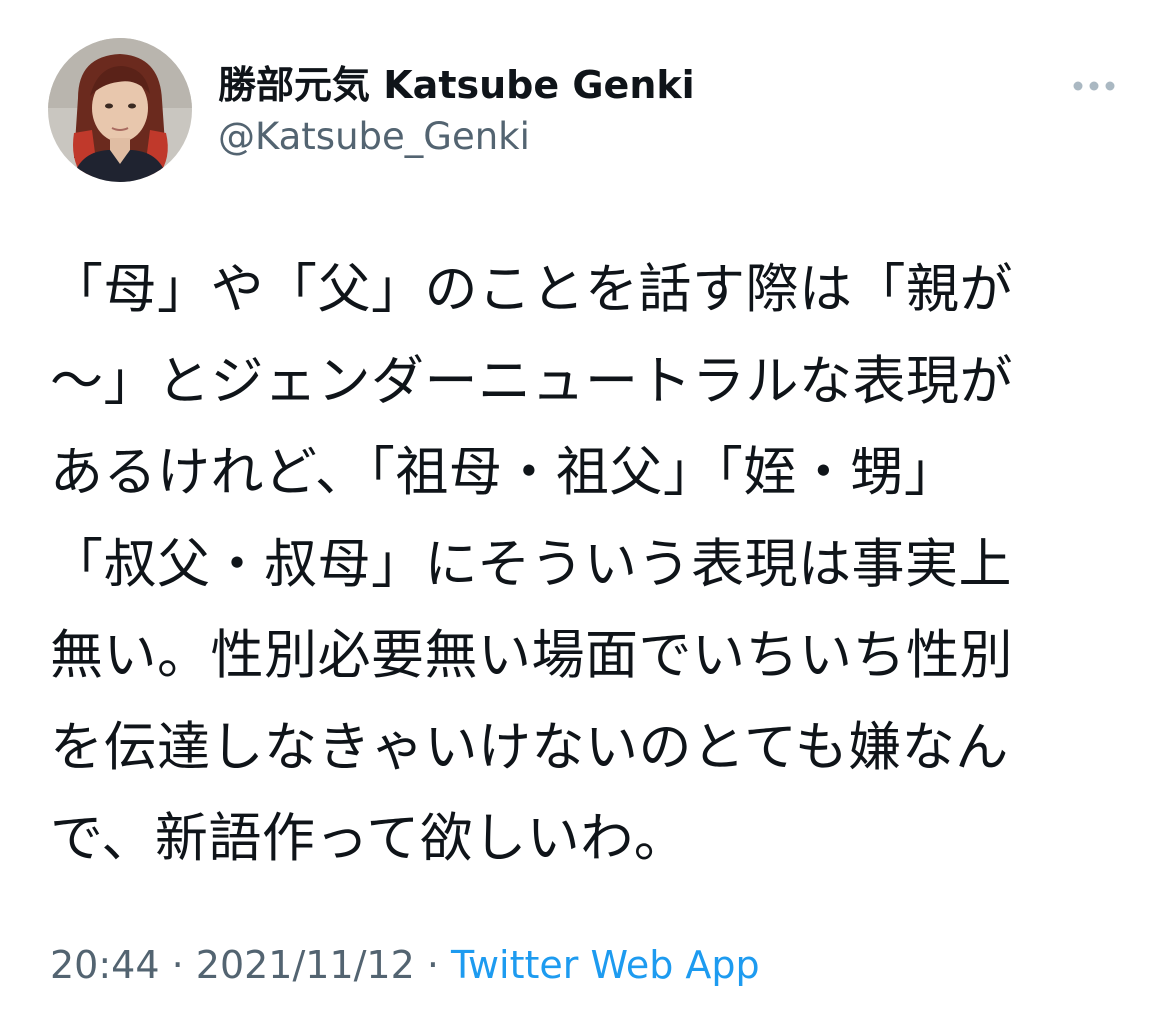 Image resolution: width=1170 pixels, height=1021 pixels. What do you see at coordinates (504, 472) in the screenshot?
I see `tweet-text-line: あるけれど、「祖母・祖父」「姪・甥」` at bounding box center [504, 472].